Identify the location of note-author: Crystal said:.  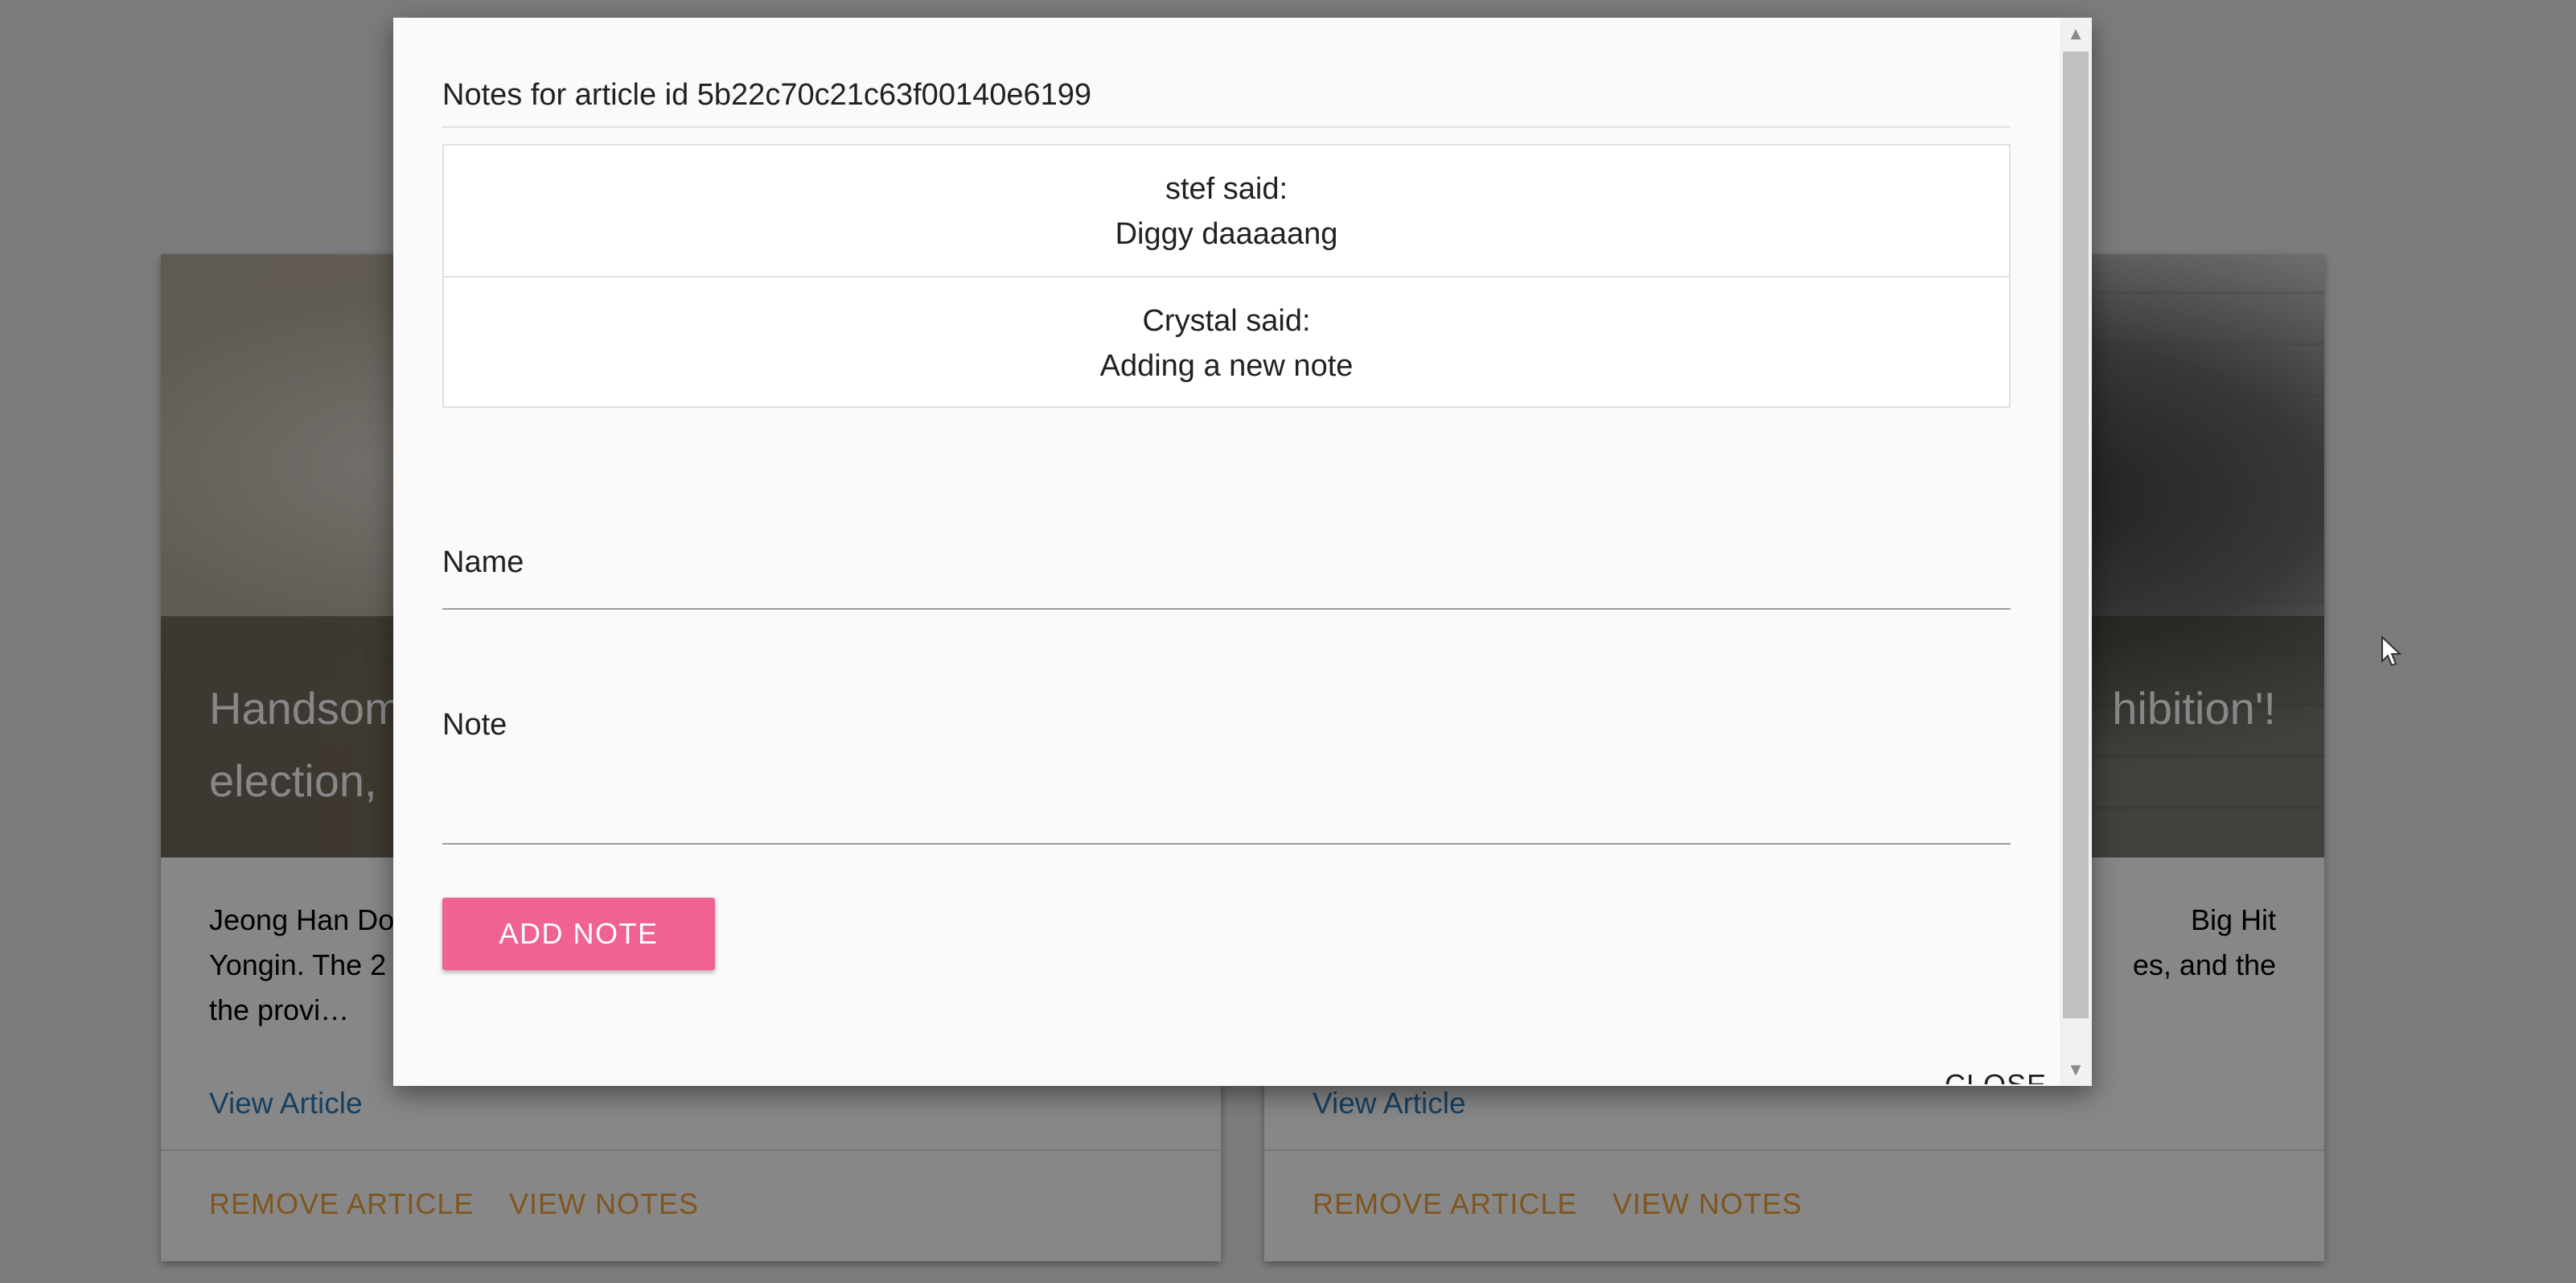
(1226, 321).